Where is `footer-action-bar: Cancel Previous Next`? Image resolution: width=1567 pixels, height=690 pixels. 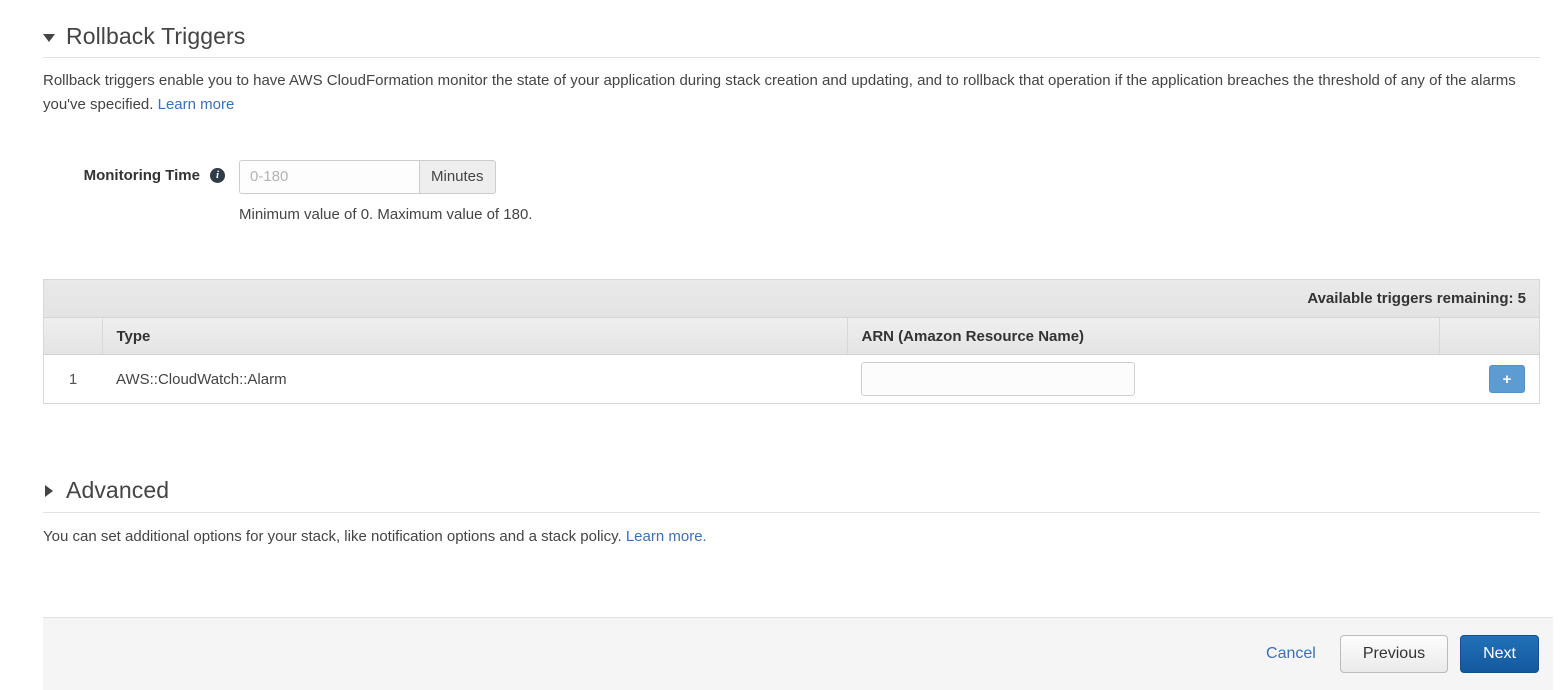 footer-action-bar: Cancel Previous Next is located at coordinates (798, 653).